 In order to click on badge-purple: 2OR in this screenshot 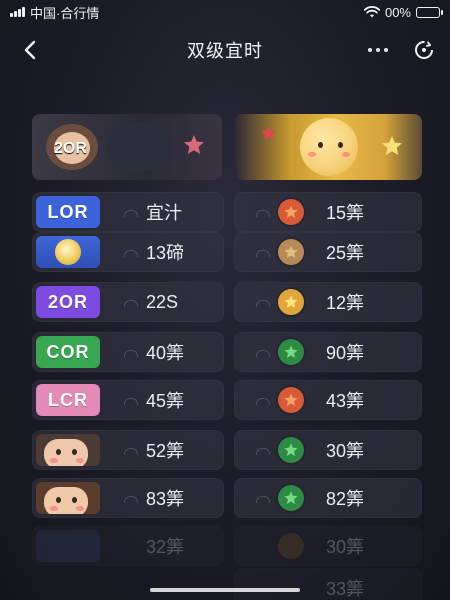, I will do `click(68, 302)`.